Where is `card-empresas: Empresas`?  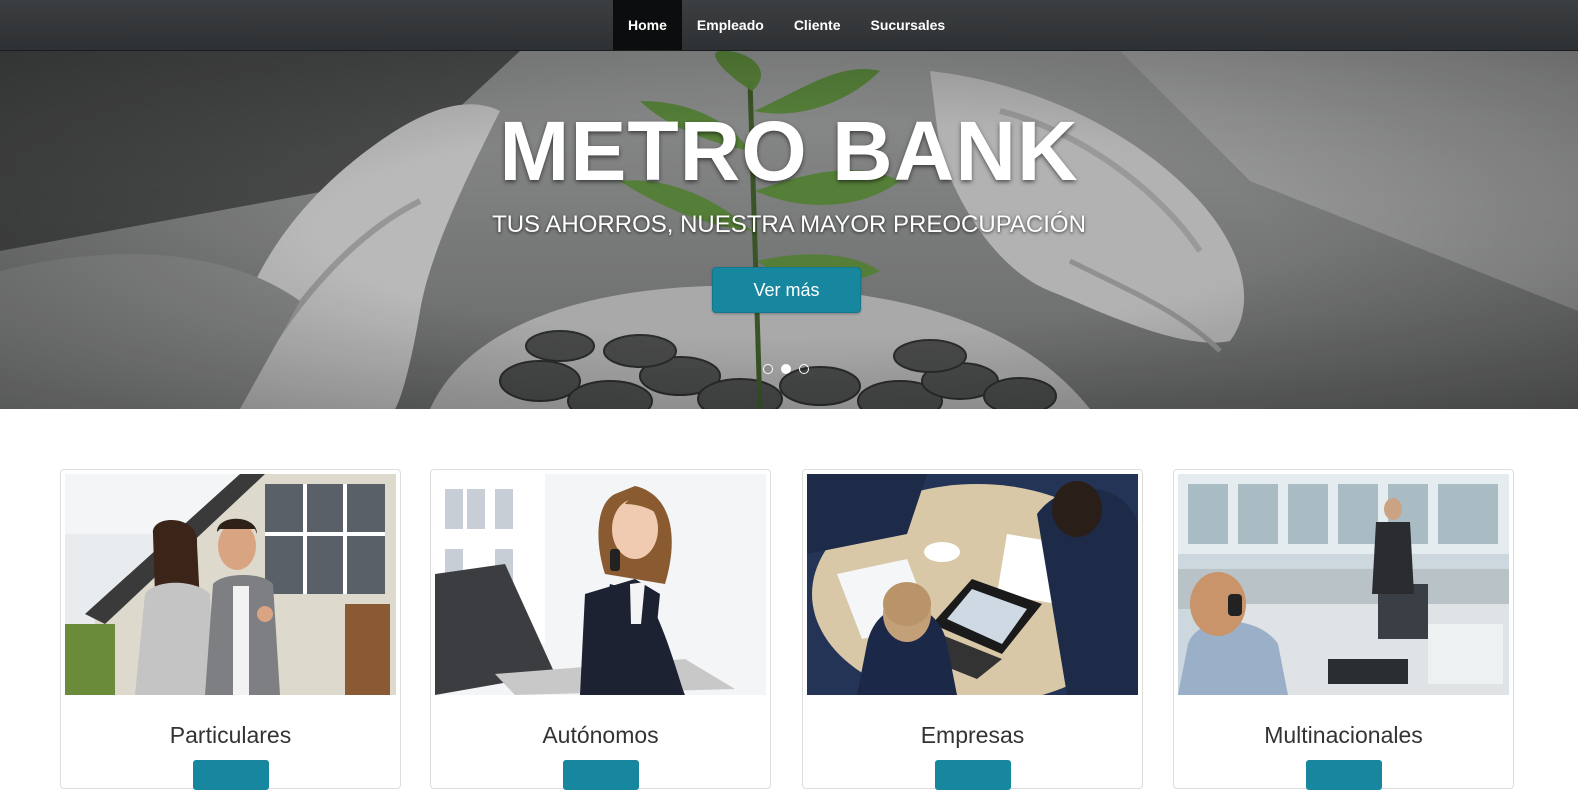 card-empresas: Empresas is located at coordinates (972, 629).